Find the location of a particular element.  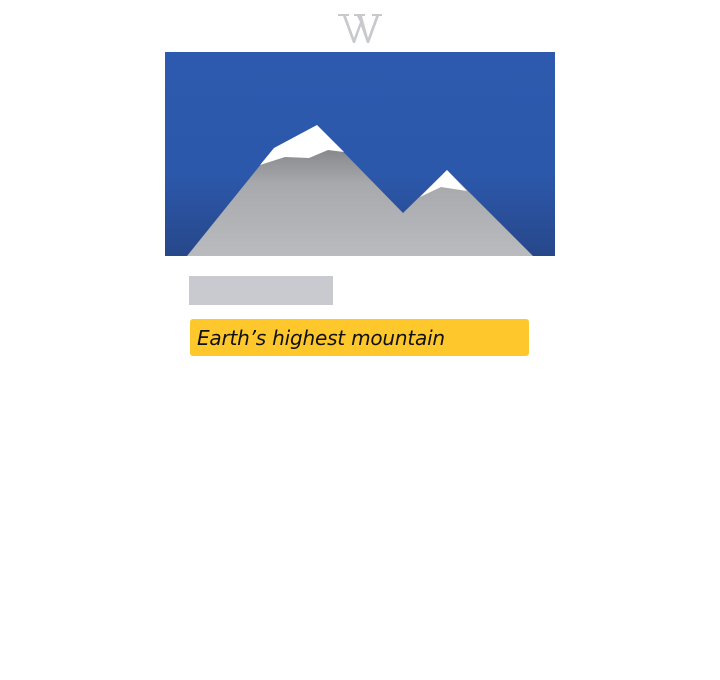

description-highlight: Earth’s highest mountain is located at coordinates (359, 337).